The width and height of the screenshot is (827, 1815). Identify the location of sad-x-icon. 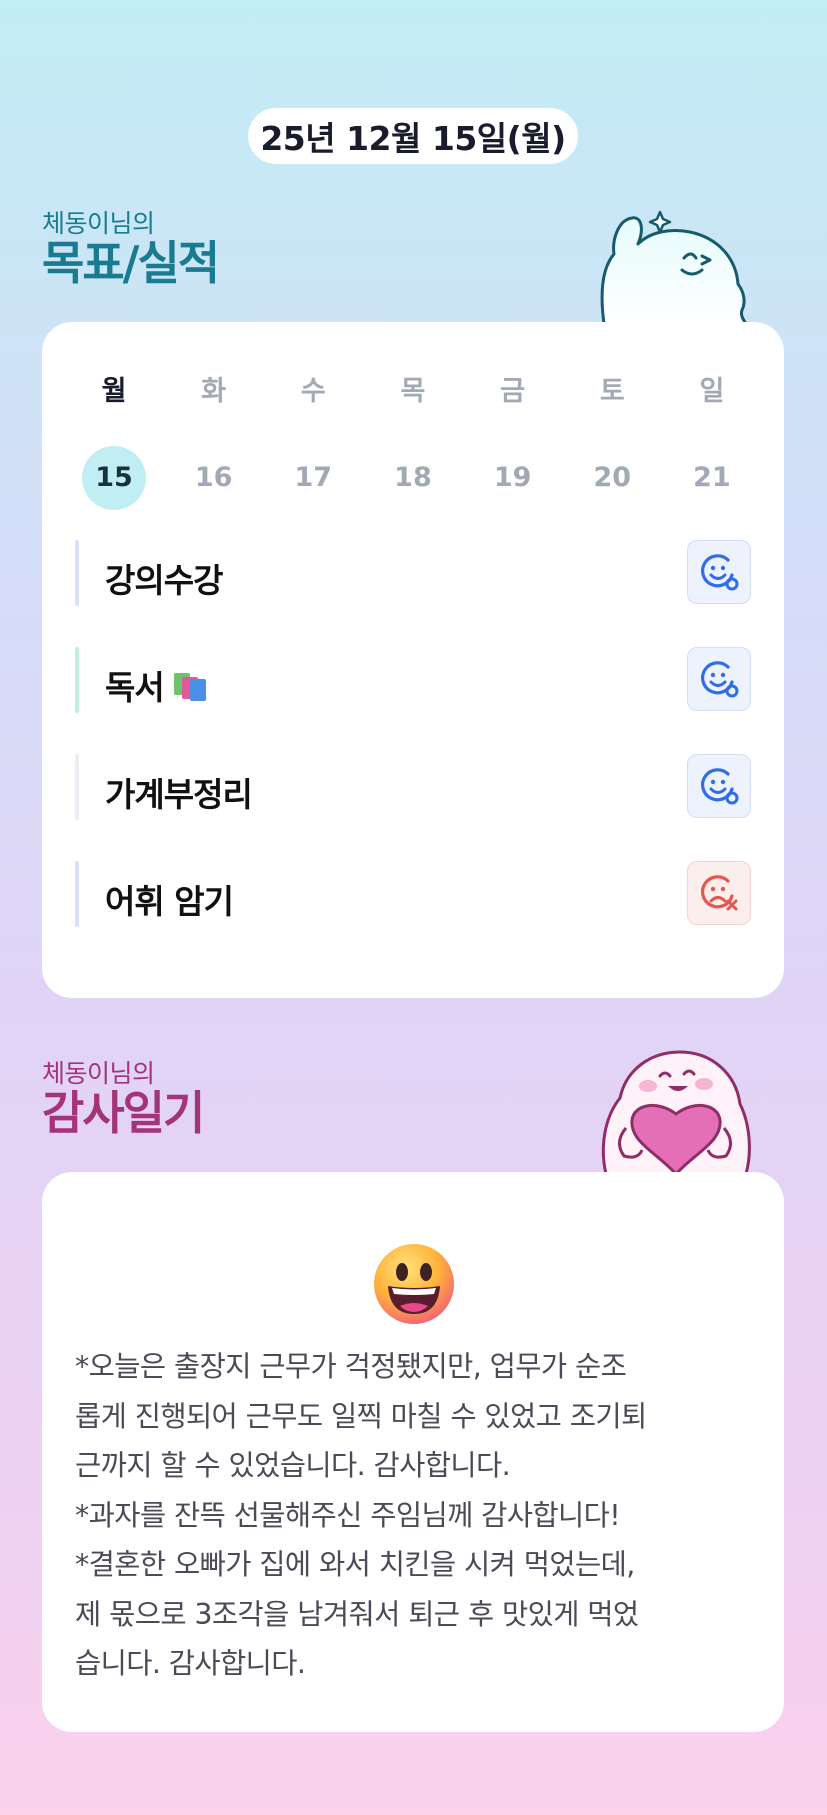
(719, 893).